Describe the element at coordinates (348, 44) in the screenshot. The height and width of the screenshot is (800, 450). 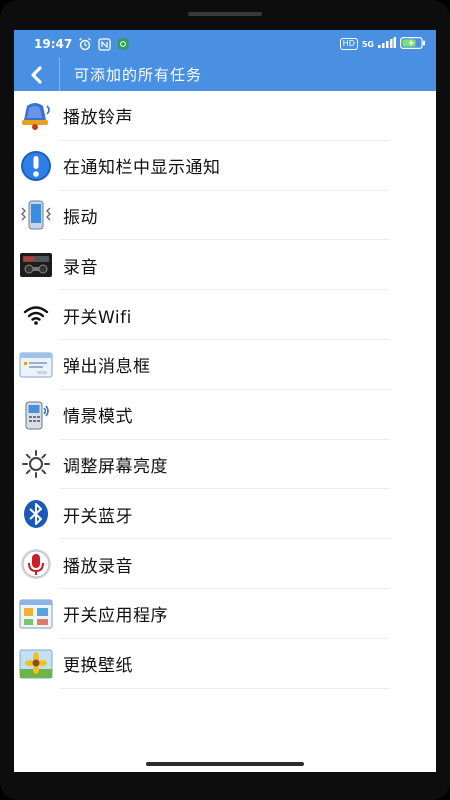
I see `hd-badge: HD` at that location.